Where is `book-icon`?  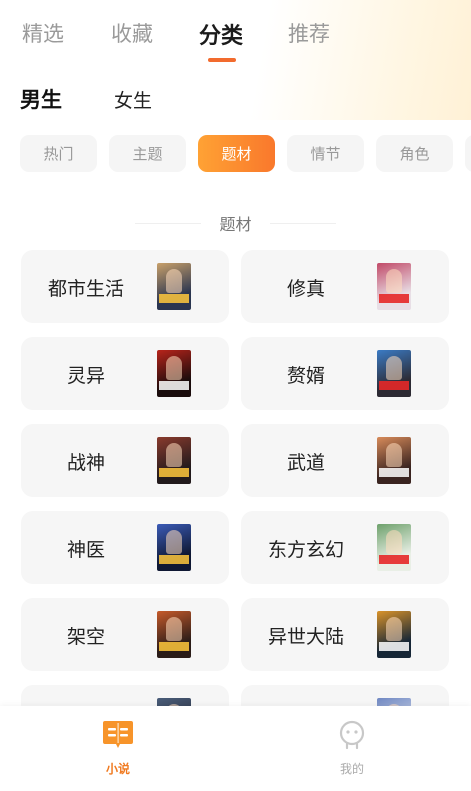 book-icon is located at coordinates (118, 734).